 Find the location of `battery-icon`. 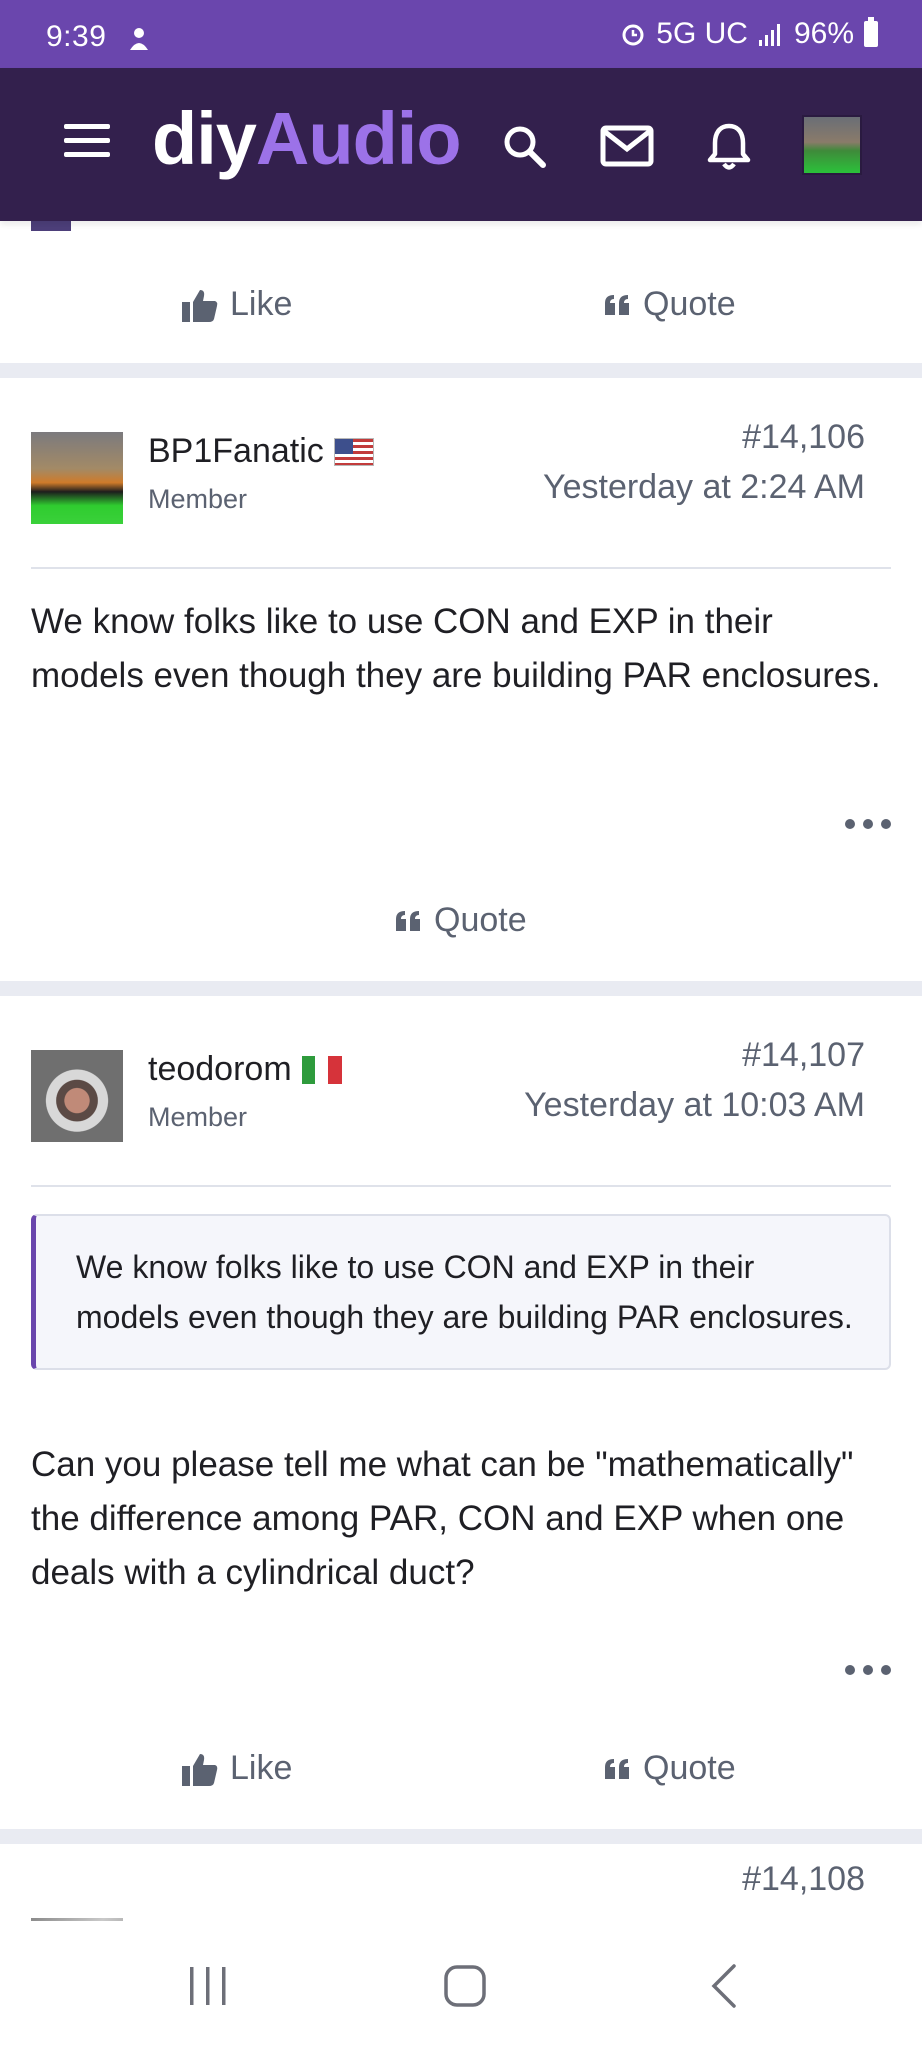

battery-icon is located at coordinates (871, 32).